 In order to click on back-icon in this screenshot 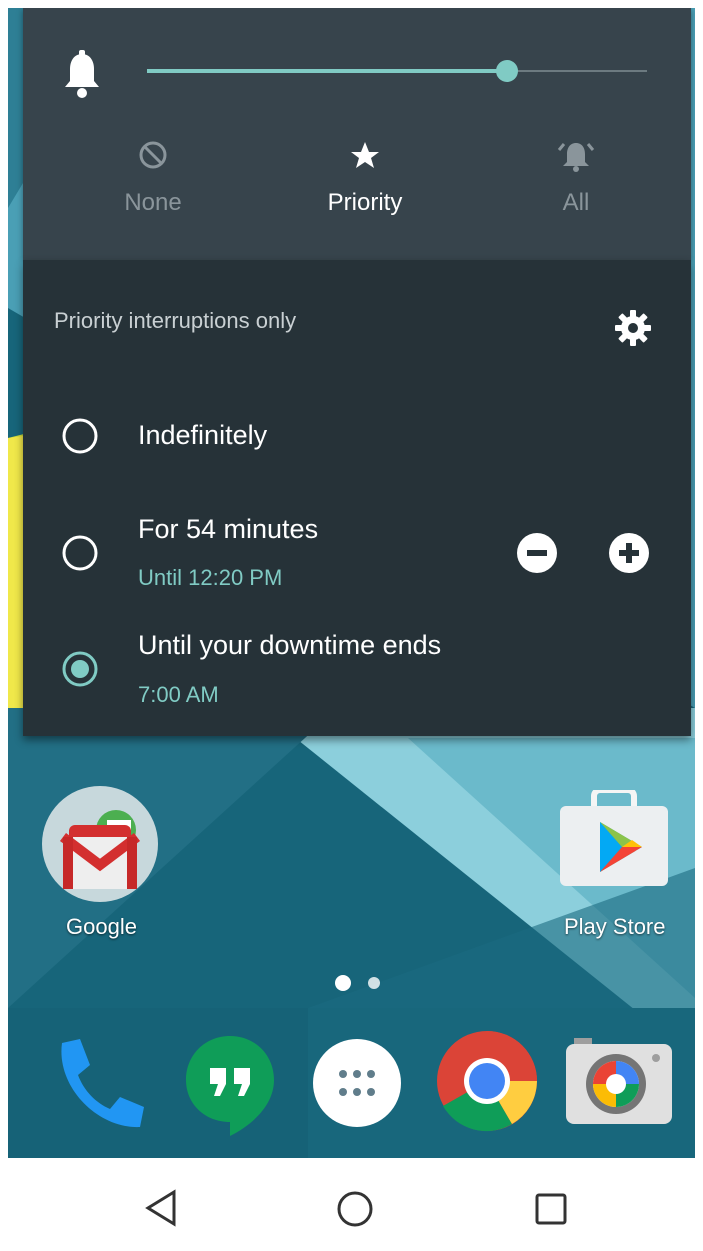, I will do `click(162, 1208)`.